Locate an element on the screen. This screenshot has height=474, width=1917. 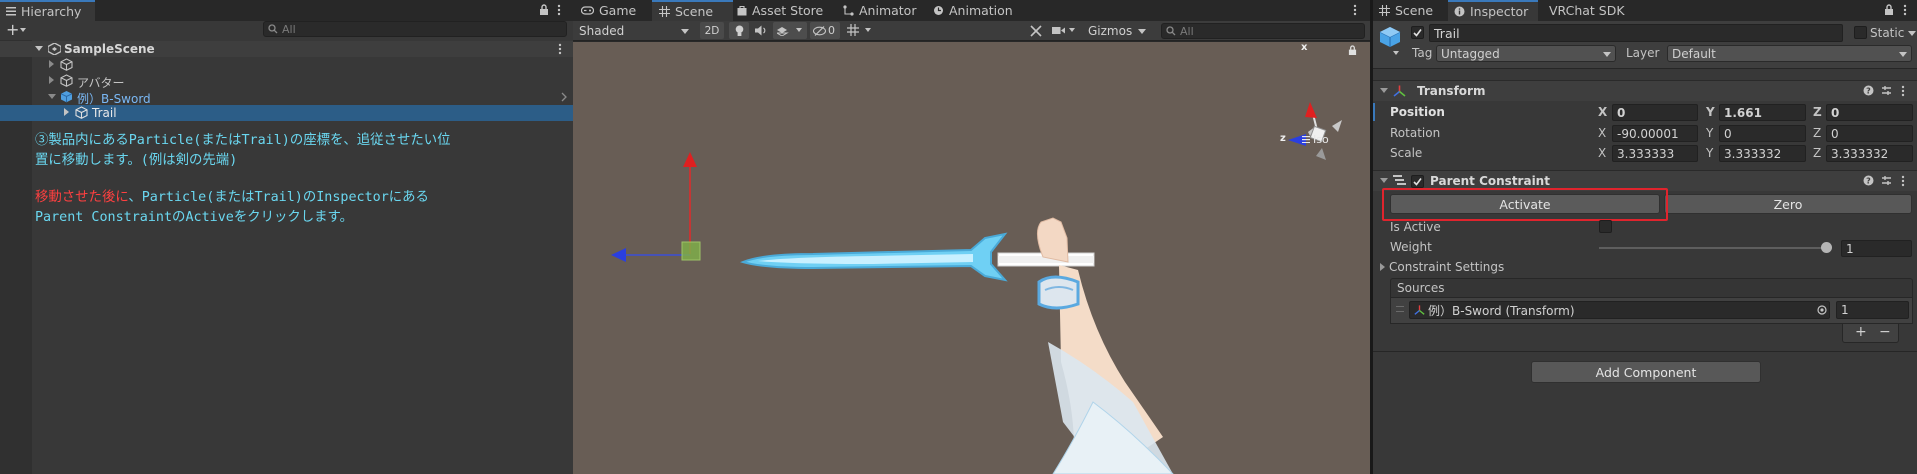
tab-vrchat-sdk: VRChat SDK is located at coordinates (1587, 10).